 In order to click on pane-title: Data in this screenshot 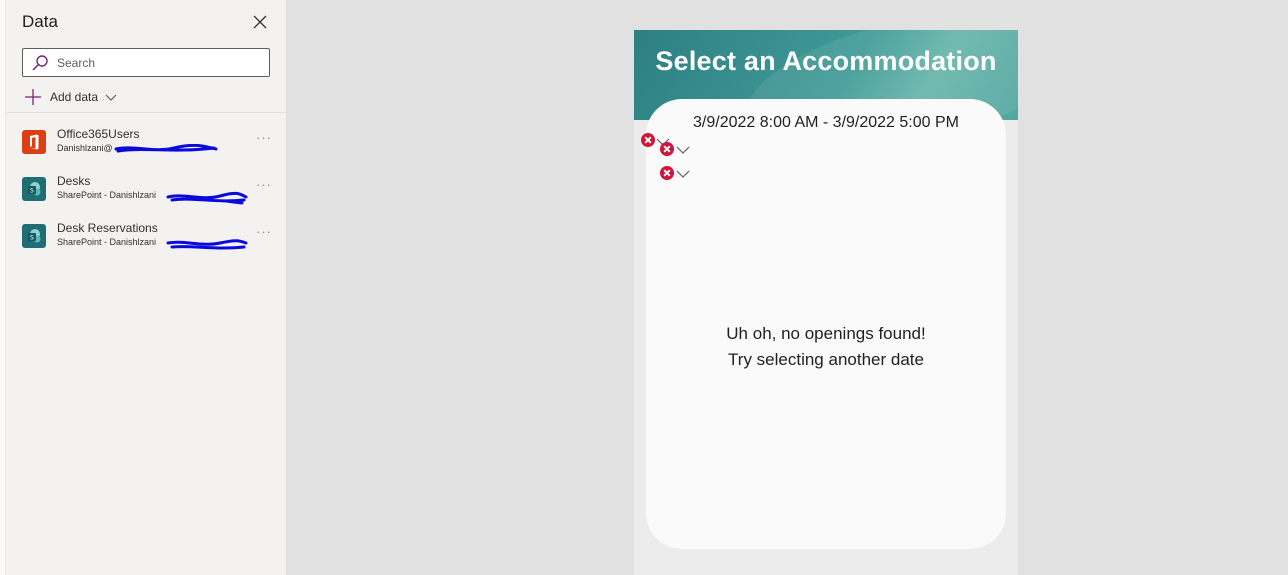, I will do `click(40, 21)`.